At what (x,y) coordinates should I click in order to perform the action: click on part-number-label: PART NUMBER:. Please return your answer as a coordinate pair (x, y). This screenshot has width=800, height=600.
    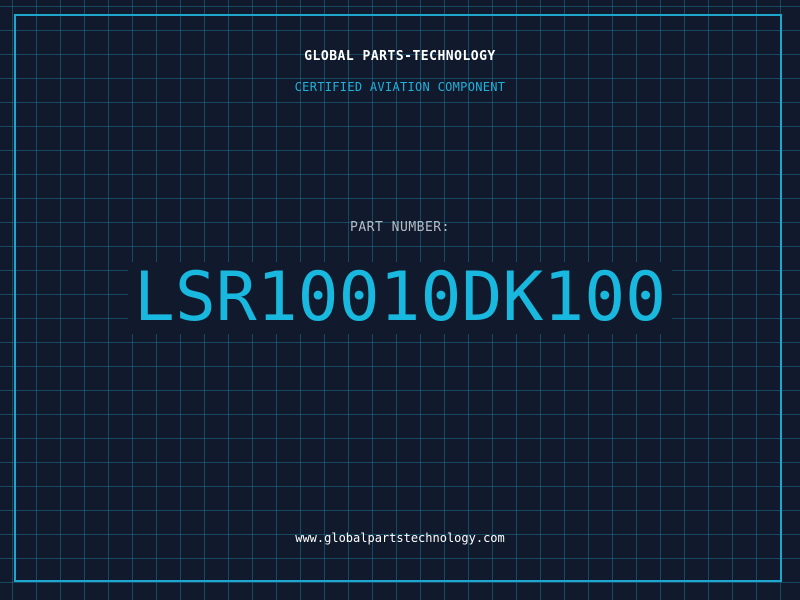
    Looking at the image, I should click on (400, 227).